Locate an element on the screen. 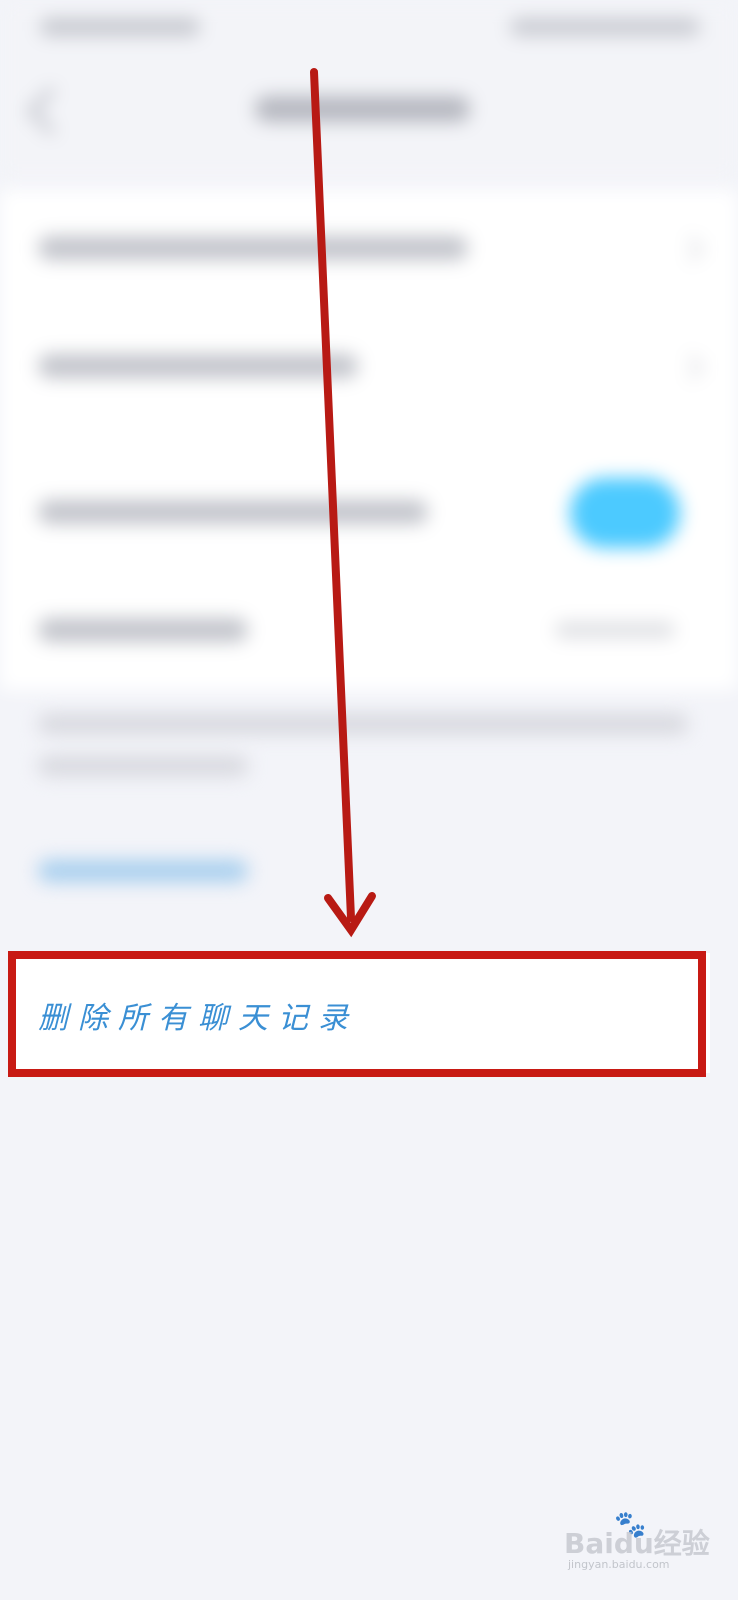 Image resolution: width=738 pixels, height=1600 pixels. baidu-jingyan-watermark: 🐾 Baidu经验 jingyan.baidu.com is located at coordinates (637, 1540).